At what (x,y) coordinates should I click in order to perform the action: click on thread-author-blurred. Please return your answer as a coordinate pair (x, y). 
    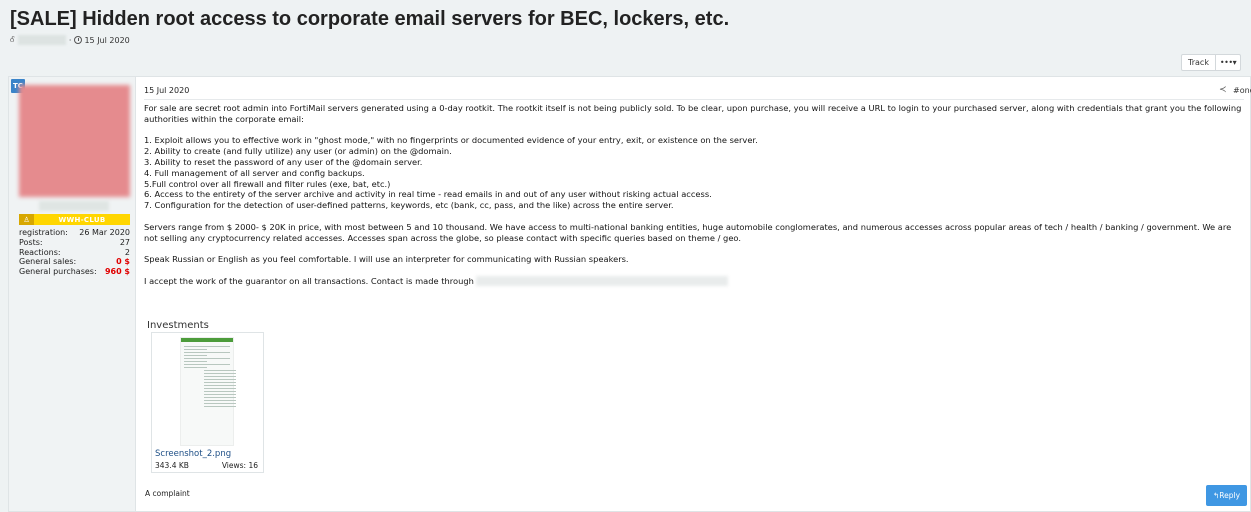
    Looking at the image, I should click on (41, 40).